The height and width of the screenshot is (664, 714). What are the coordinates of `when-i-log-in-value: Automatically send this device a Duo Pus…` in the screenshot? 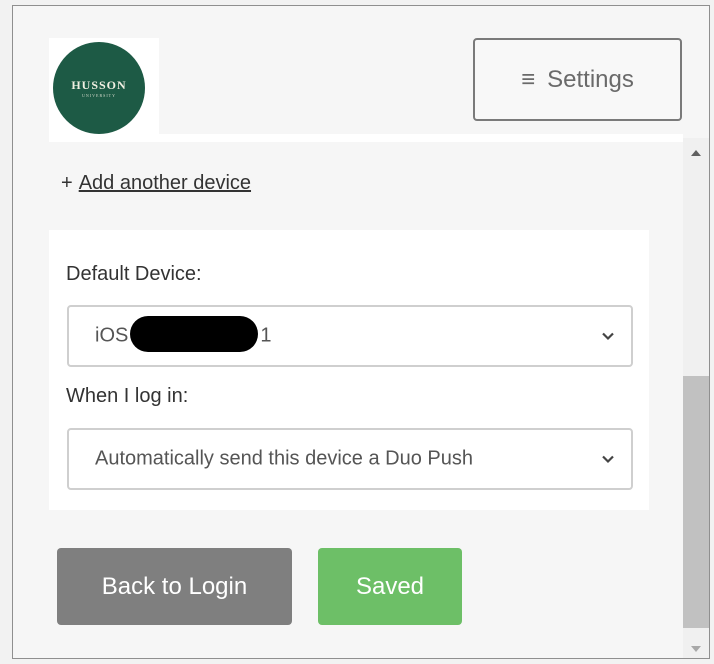 It's located at (284, 458).